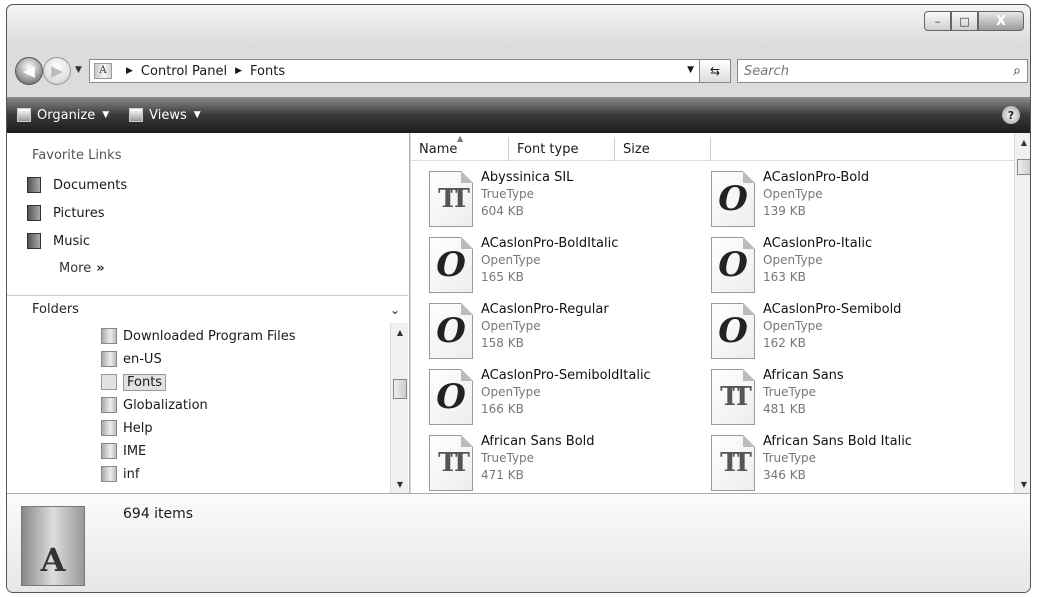  I want to click on maximize-button: □, so click(964, 21).